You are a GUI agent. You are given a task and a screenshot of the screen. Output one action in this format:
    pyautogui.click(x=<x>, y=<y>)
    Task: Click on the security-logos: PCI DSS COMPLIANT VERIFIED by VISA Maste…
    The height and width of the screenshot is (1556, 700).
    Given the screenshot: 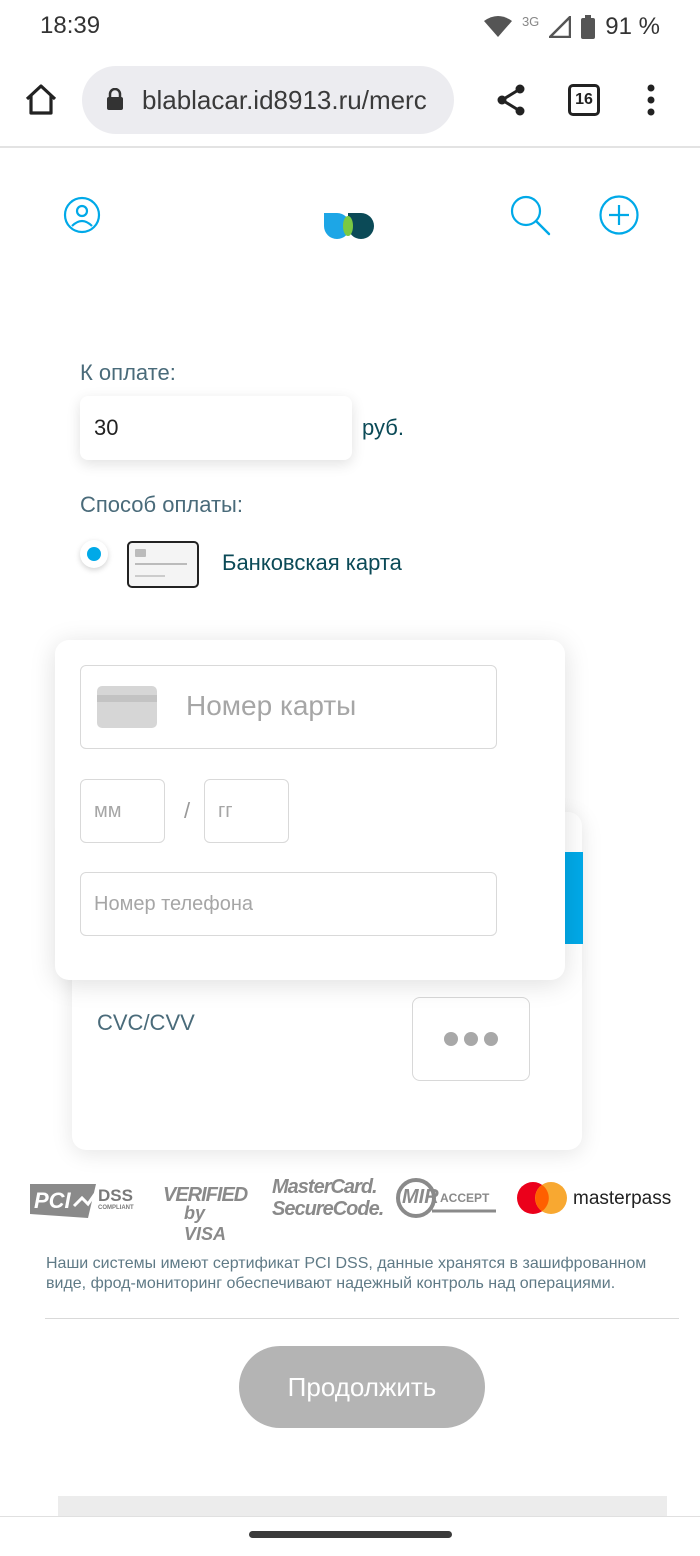 What is the action you would take?
    pyautogui.click(x=350, y=1207)
    